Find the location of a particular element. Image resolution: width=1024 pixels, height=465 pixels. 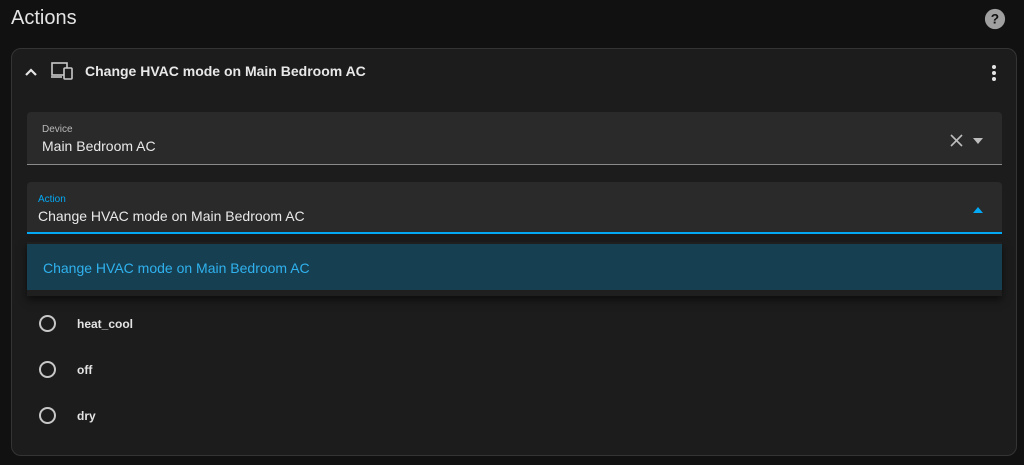

action-field-value: Change HVAC mode on Main Bedroom AC is located at coordinates (171, 216).